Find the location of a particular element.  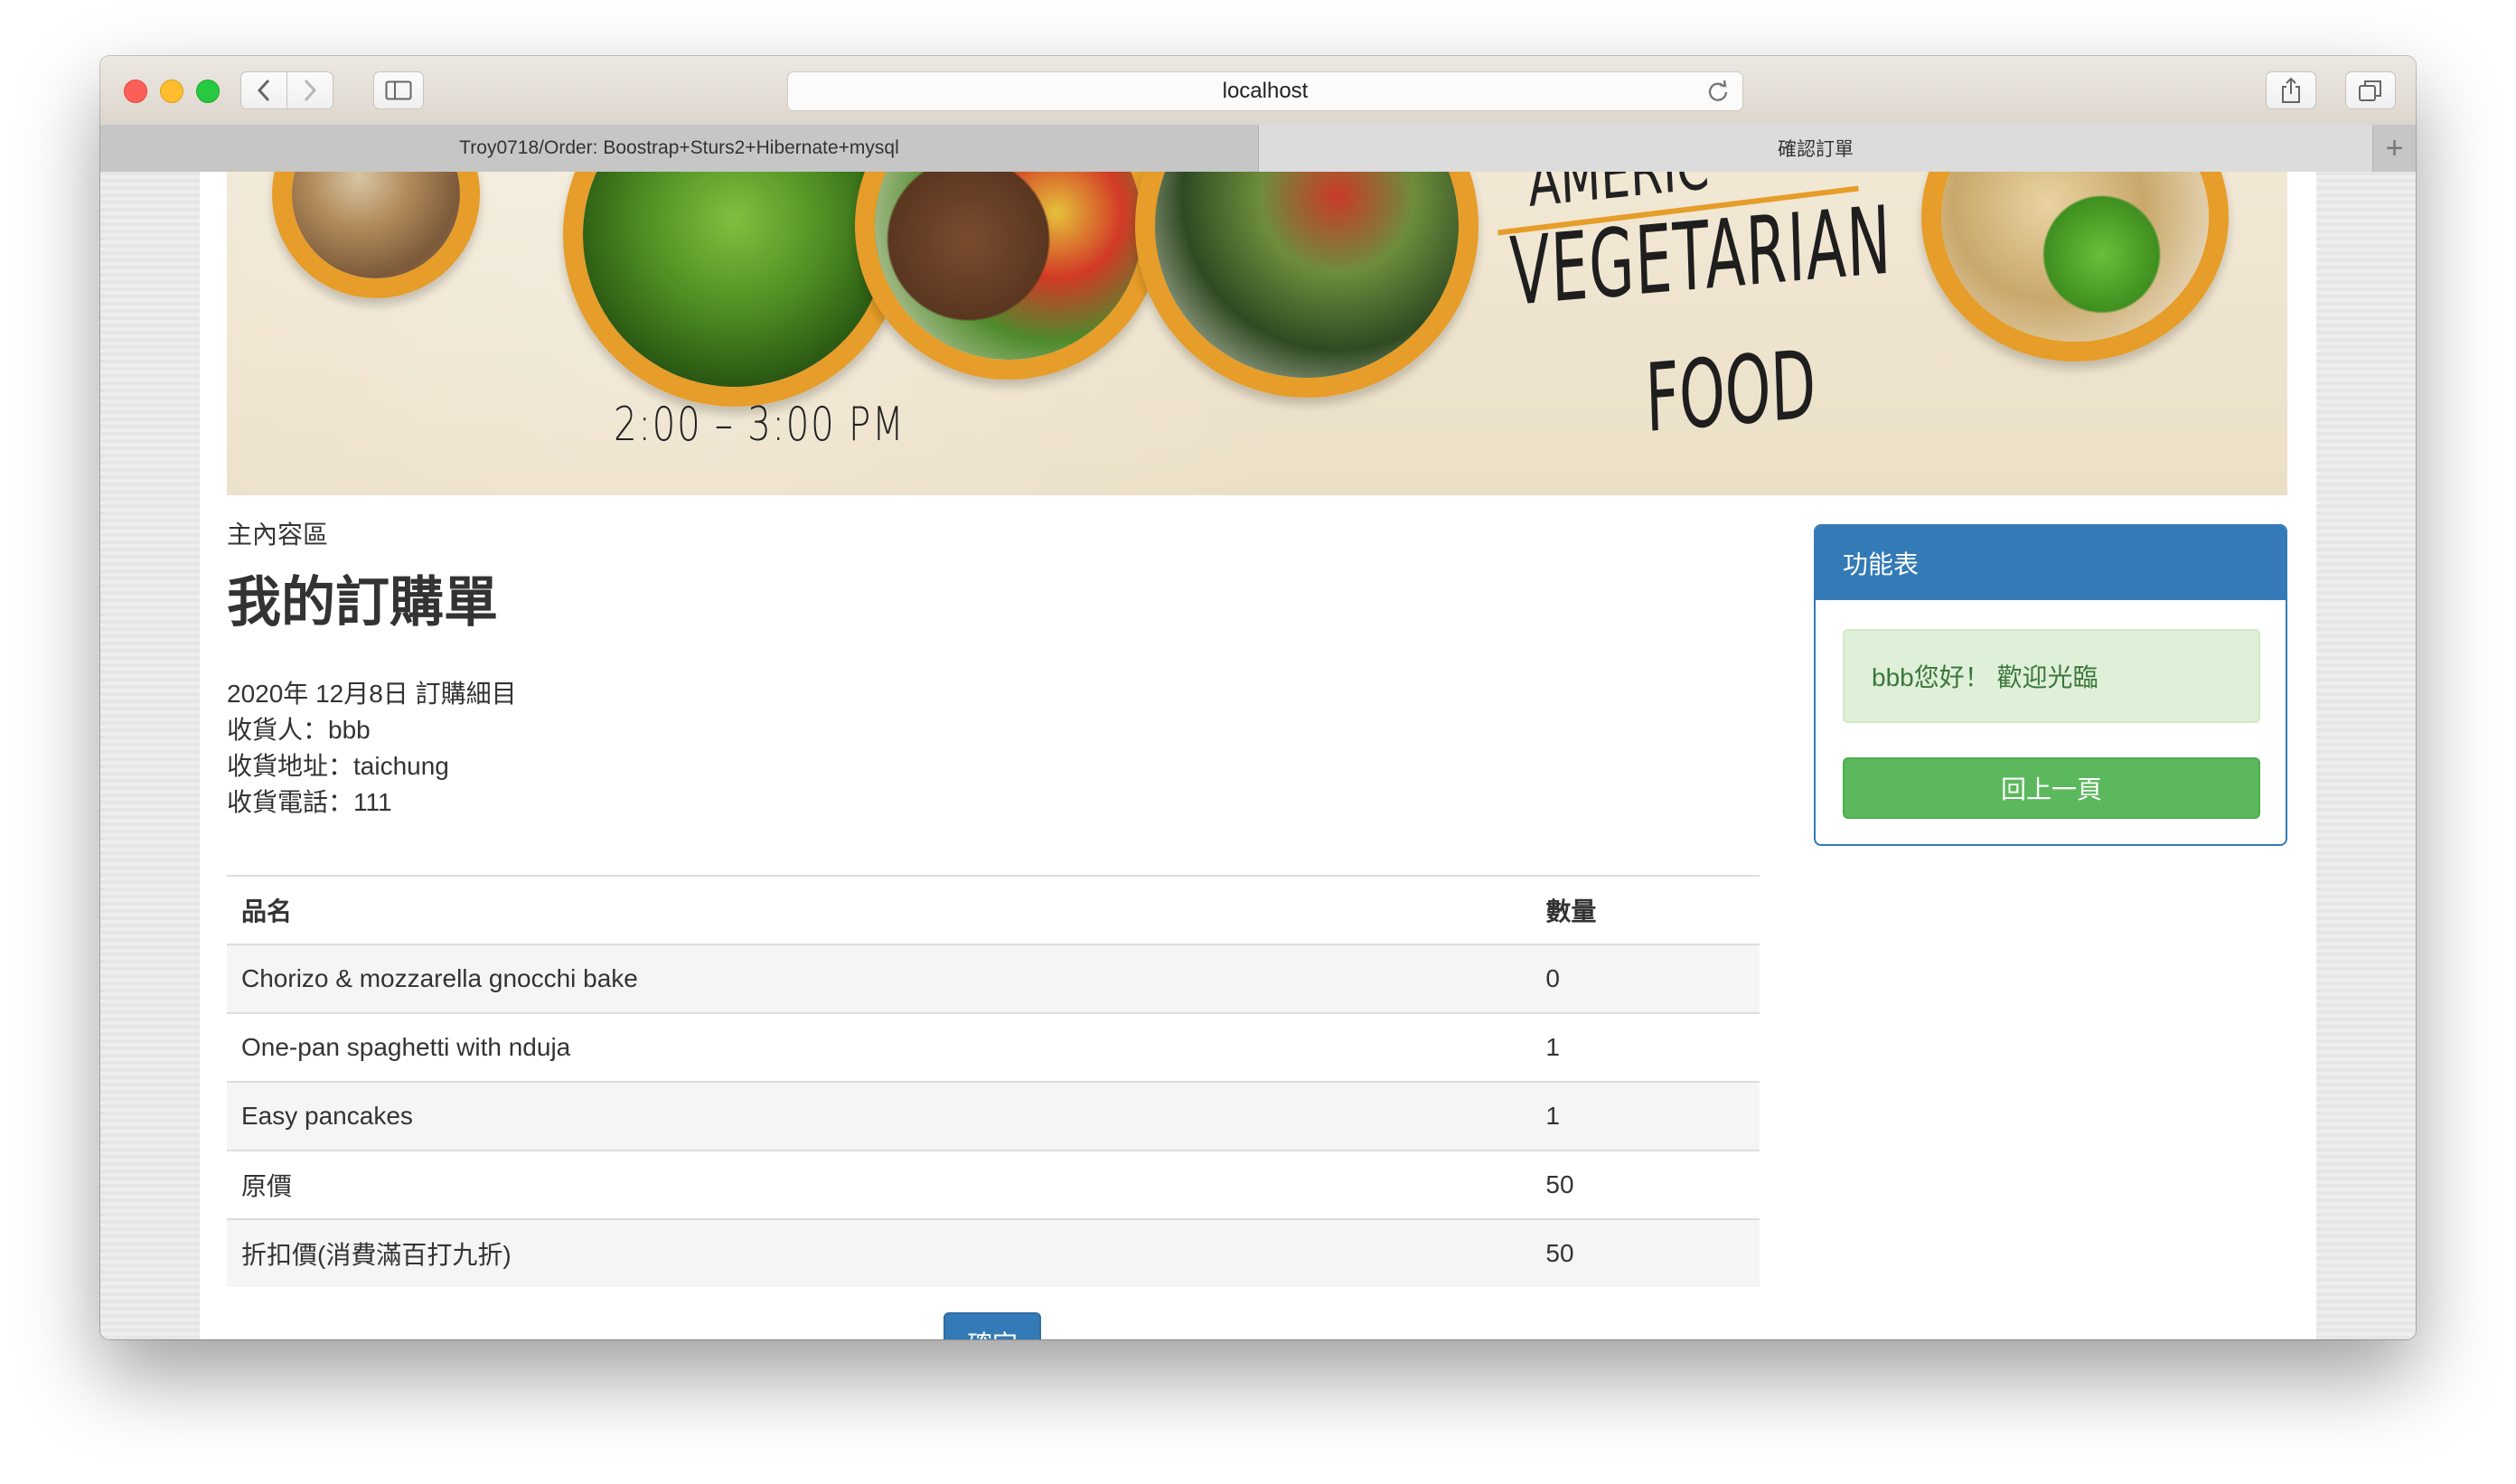

table-header-row: 品名 數量 is located at coordinates (993, 910).